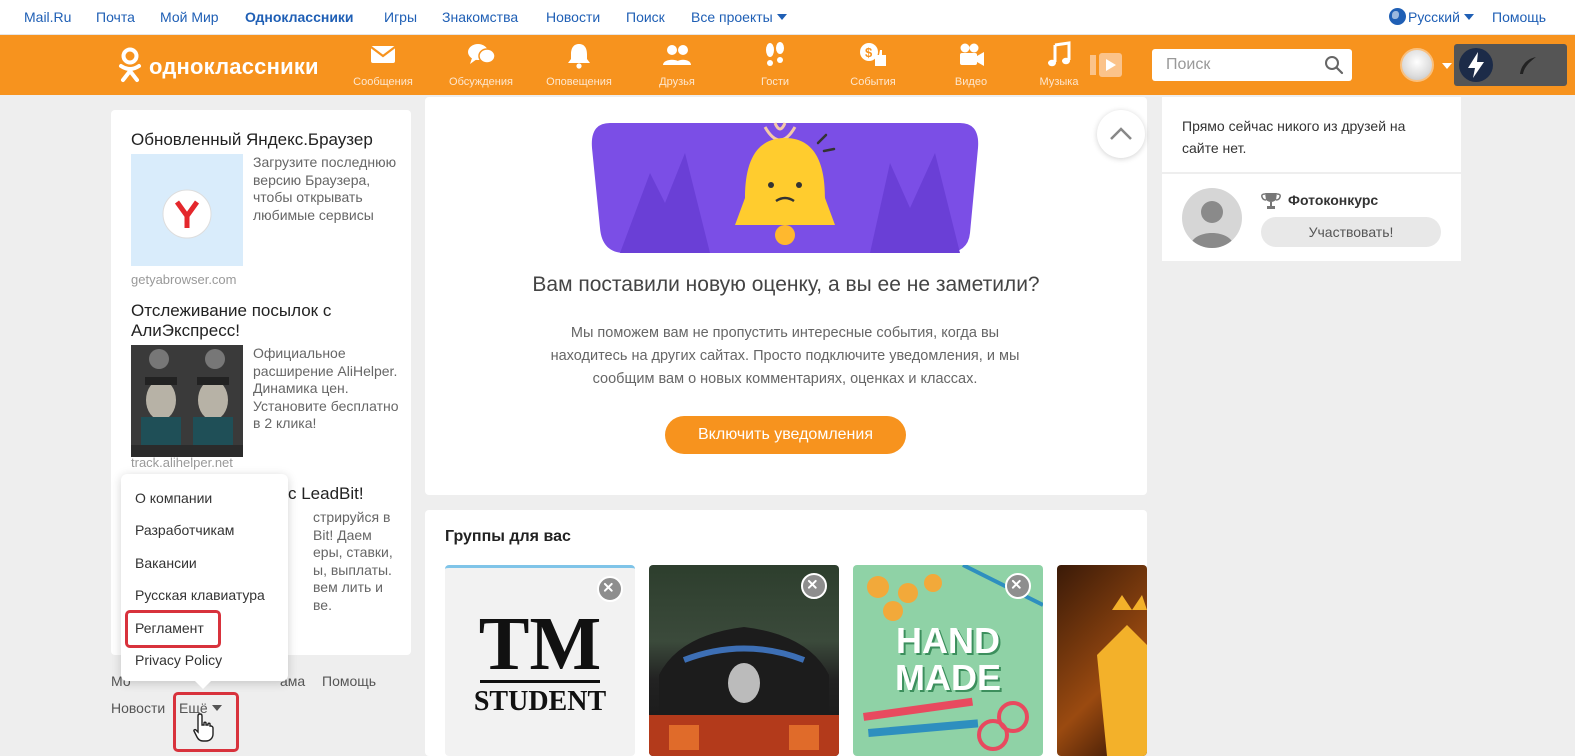  I want to click on all-projects-dropdown: Все проекты, so click(739, 17).